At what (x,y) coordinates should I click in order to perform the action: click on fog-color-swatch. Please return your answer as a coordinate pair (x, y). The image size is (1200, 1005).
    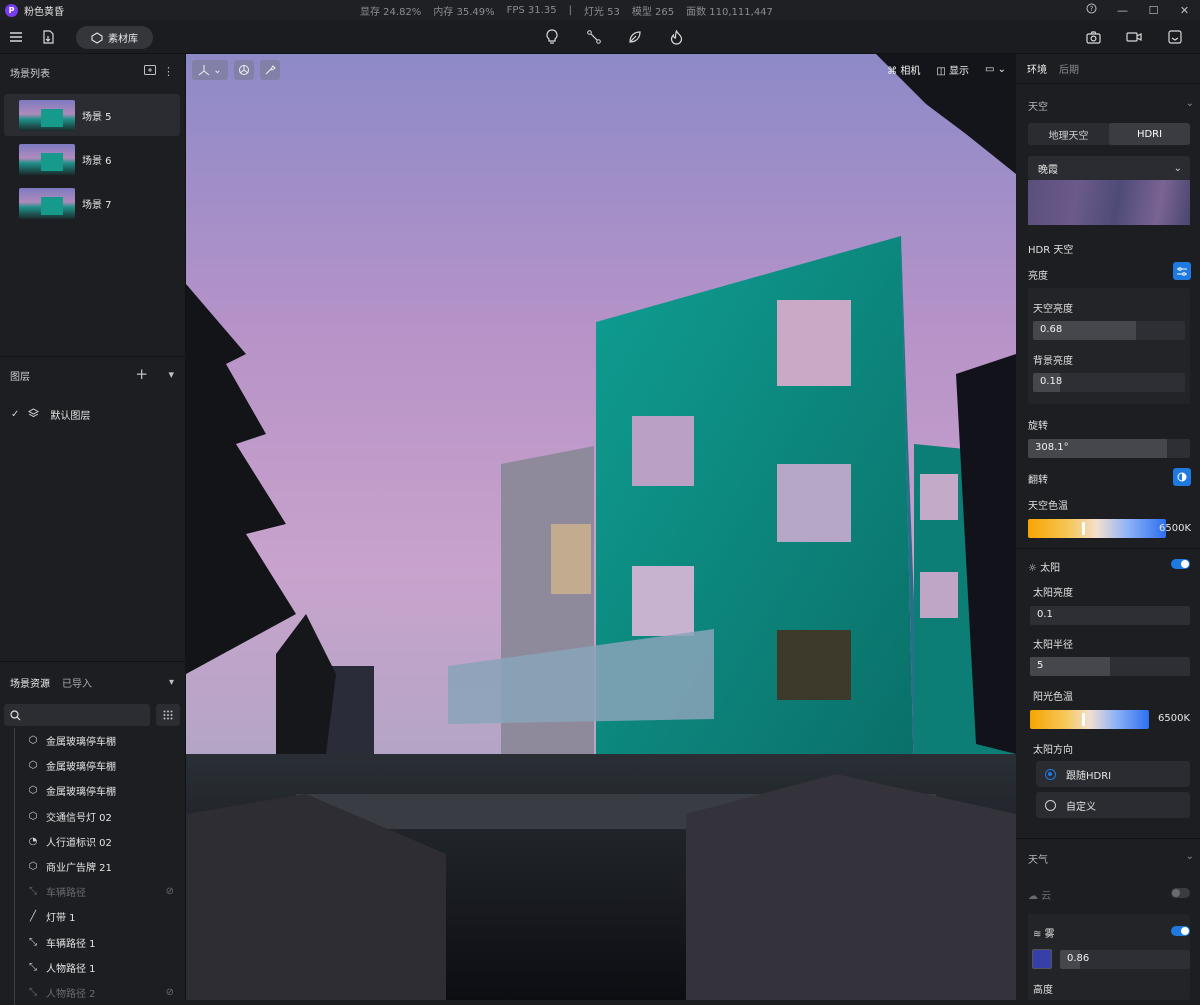
    Looking at the image, I should click on (1042, 959).